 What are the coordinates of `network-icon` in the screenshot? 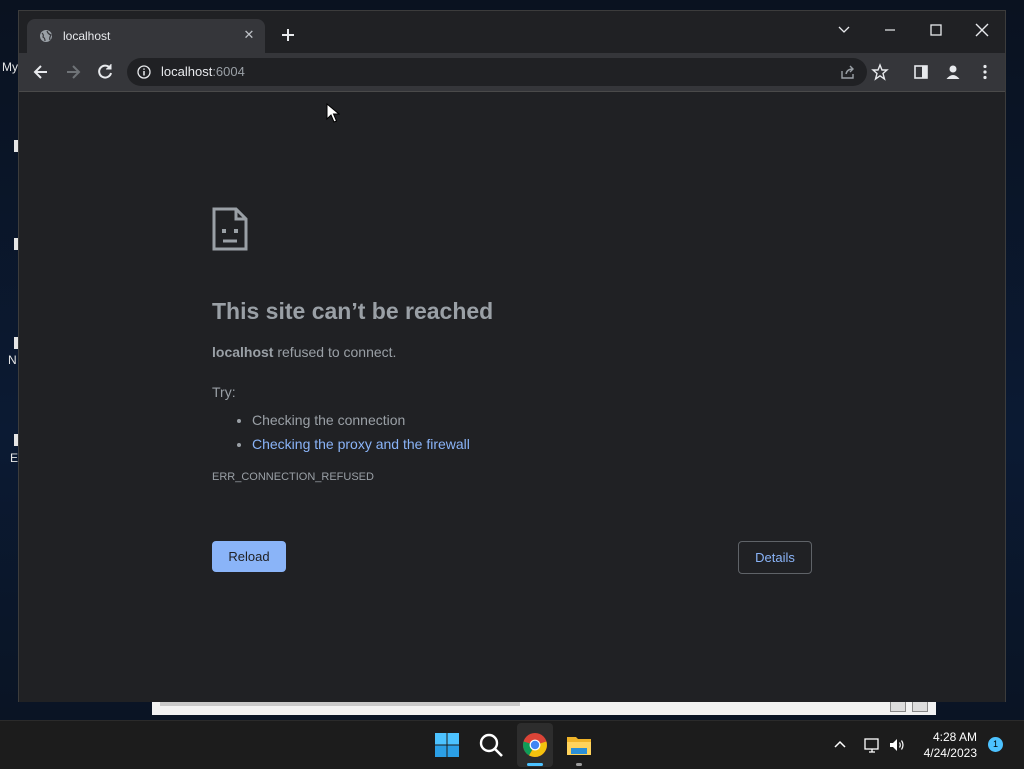 It's located at (872, 745).